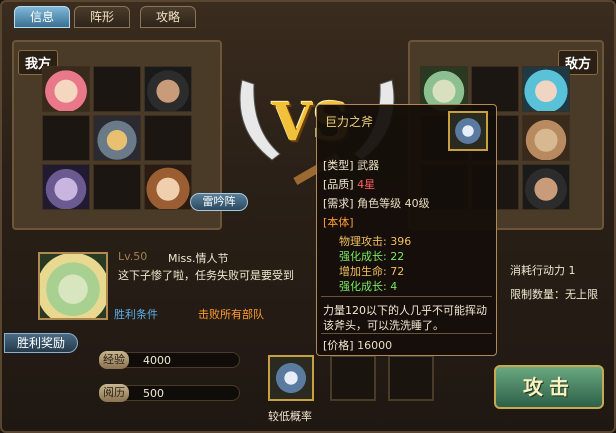  I want to click on enemy-level: Lv.50, so click(133, 256).